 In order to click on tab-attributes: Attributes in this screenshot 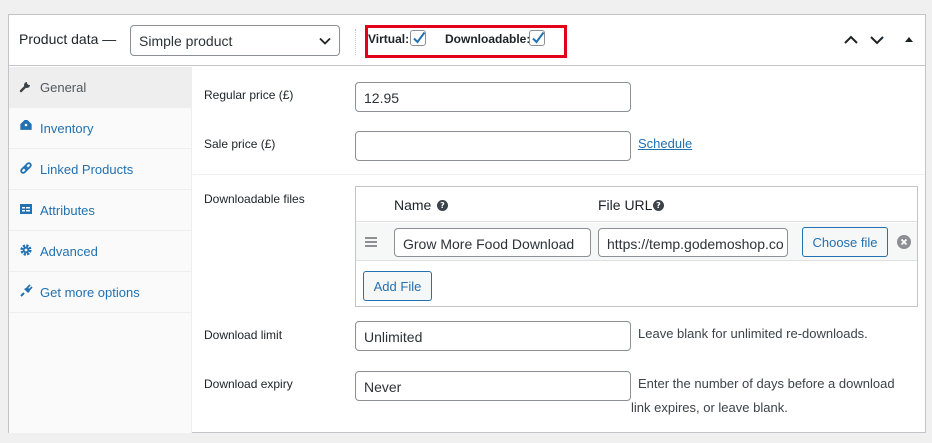, I will do `click(100, 210)`.